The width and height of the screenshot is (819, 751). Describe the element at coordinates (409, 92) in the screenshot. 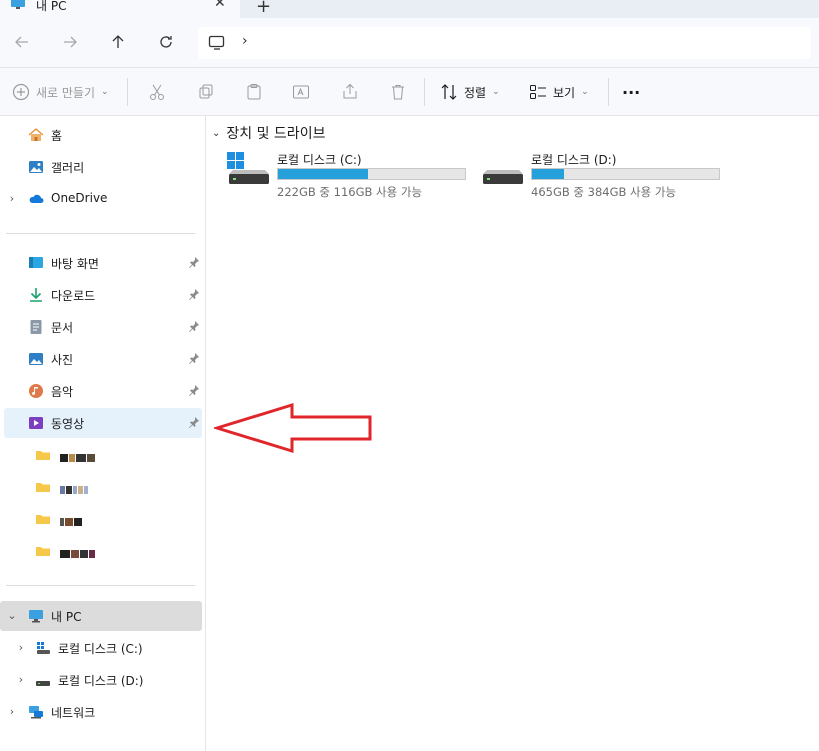

I see `command-bar: 새로 만들기 ⌄ 정렬 ⌄ 보기 ⌄ ···` at that location.